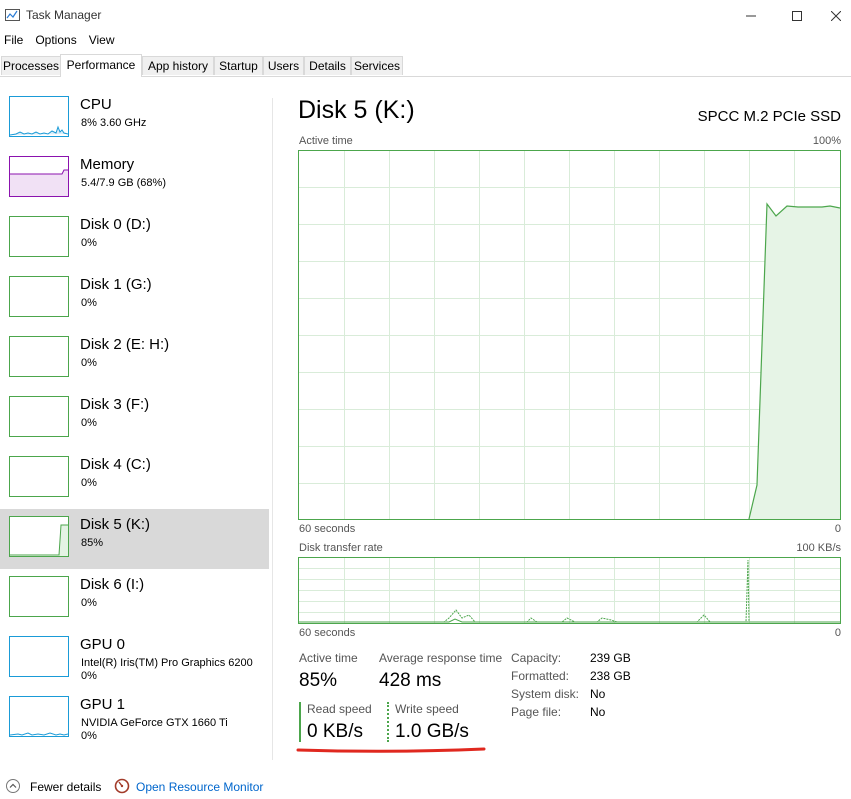 The image size is (851, 799). I want to click on write-speed-value: 1.0 GB/s, so click(432, 731).